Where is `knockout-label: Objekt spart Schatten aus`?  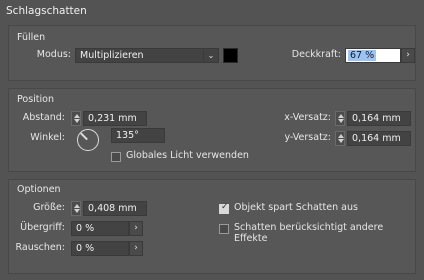 knockout-label: Objekt spart Schatten aus is located at coordinates (296, 207).